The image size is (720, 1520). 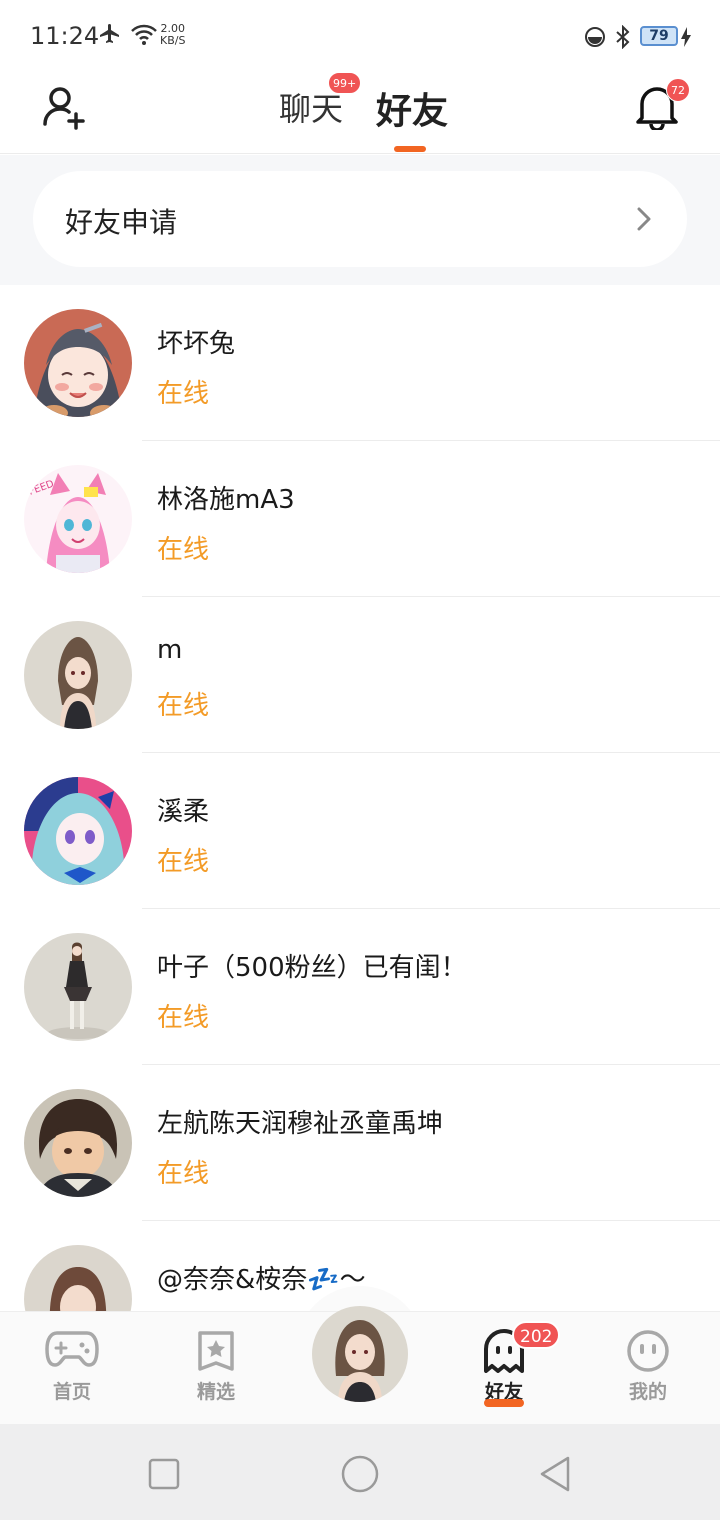 What do you see at coordinates (121, 222) in the screenshot?
I see `friend-request-label: 好友申请` at bounding box center [121, 222].